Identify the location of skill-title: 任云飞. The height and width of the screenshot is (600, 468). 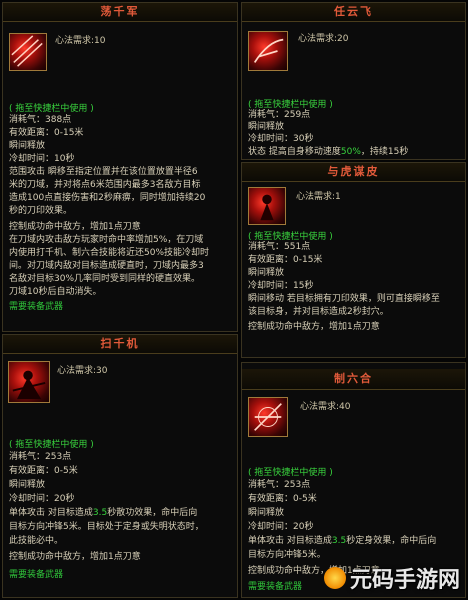
(353, 12).